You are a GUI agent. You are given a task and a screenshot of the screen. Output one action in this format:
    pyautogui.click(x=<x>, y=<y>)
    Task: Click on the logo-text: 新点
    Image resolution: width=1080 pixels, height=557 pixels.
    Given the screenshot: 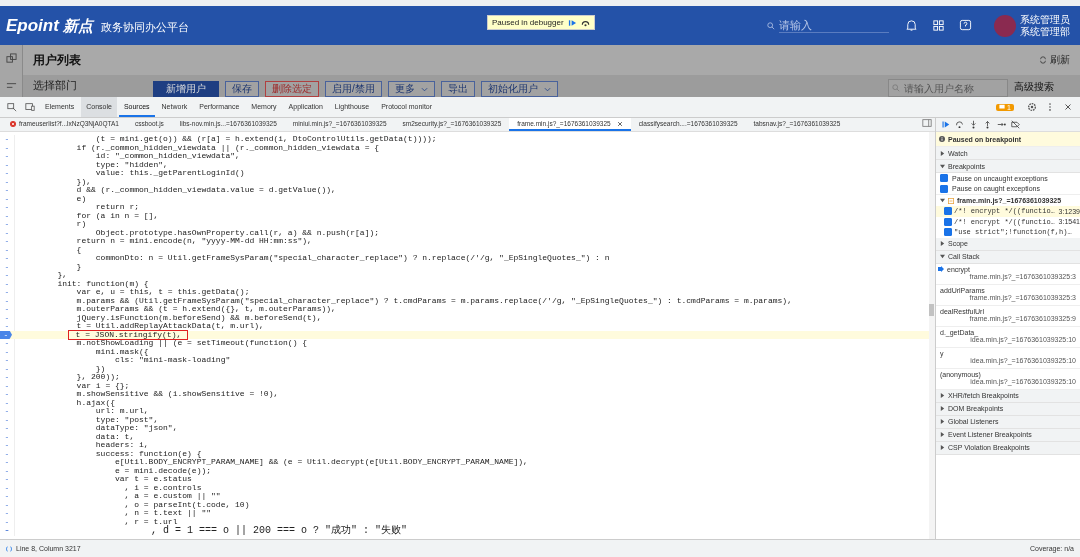 What is the action you would take?
    pyautogui.click(x=77, y=26)
    